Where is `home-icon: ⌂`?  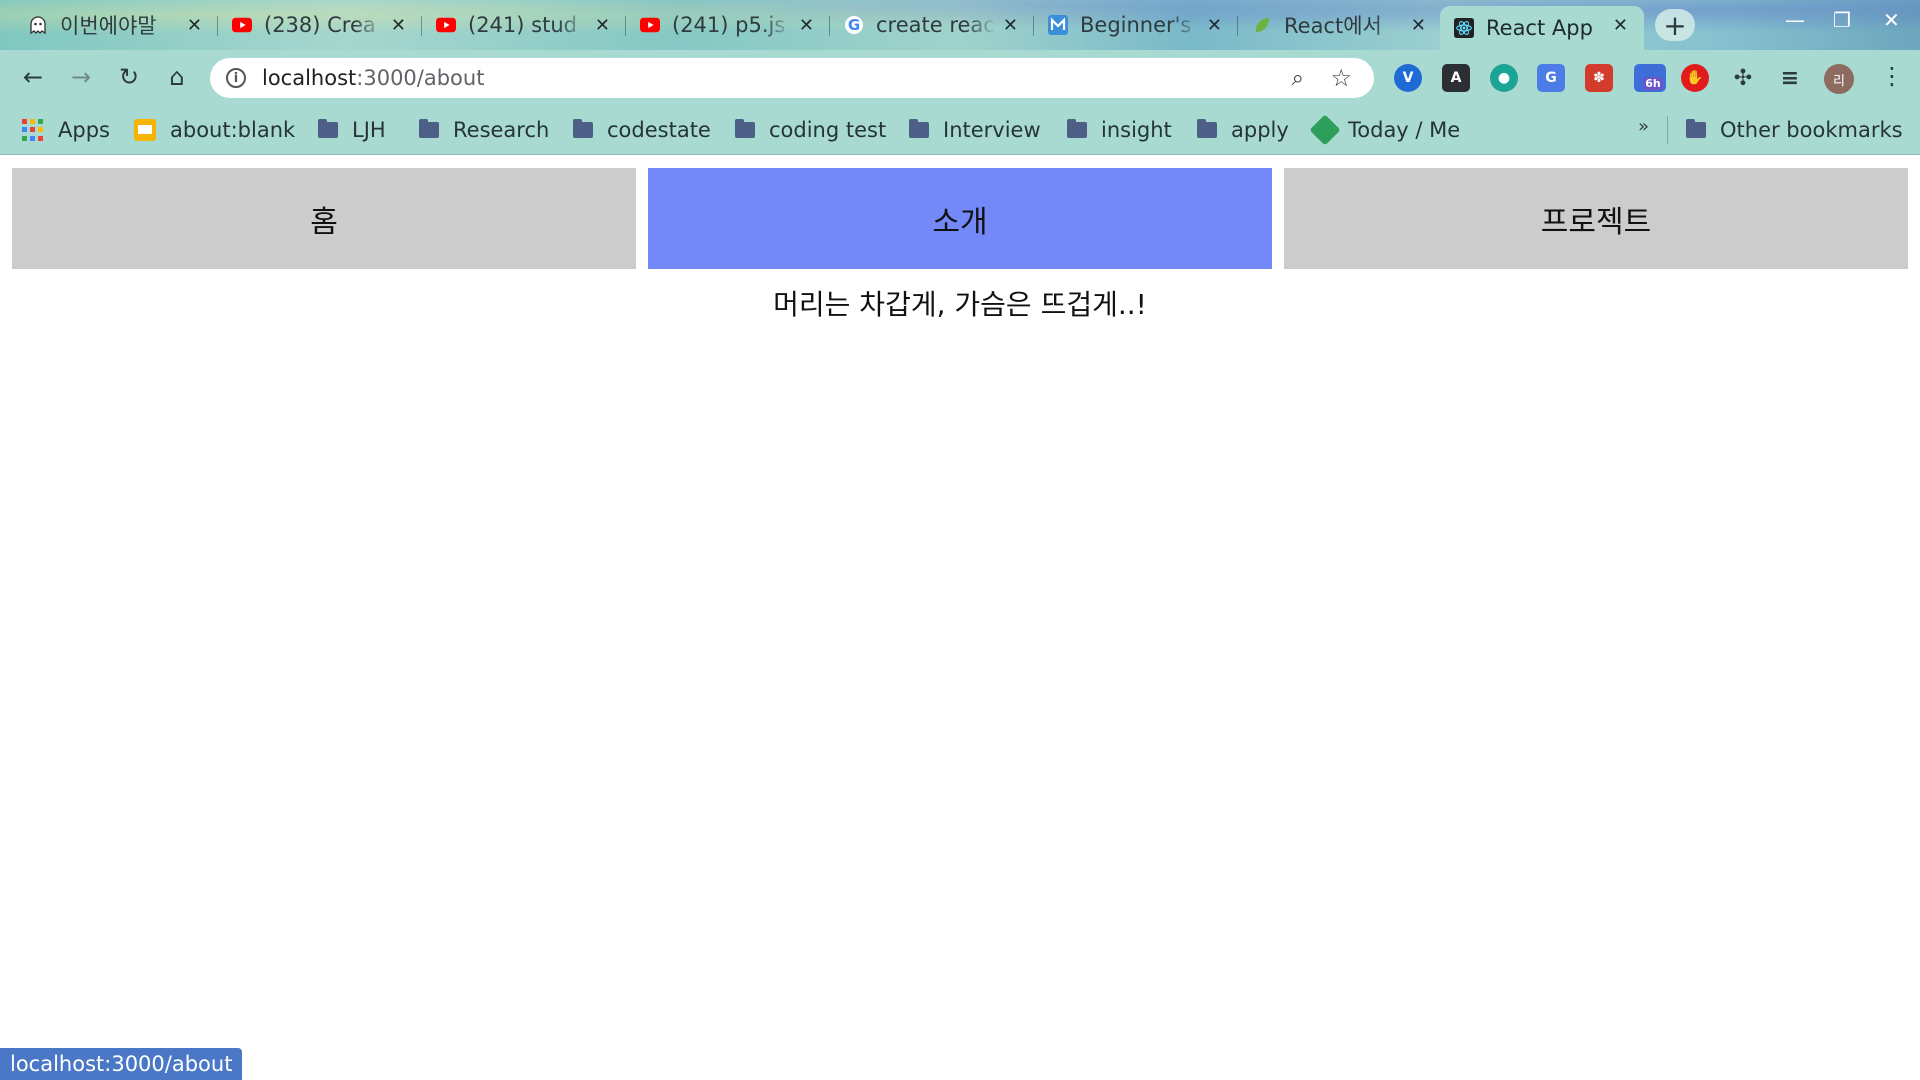
home-icon: ⌂ is located at coordinates (177, 77).